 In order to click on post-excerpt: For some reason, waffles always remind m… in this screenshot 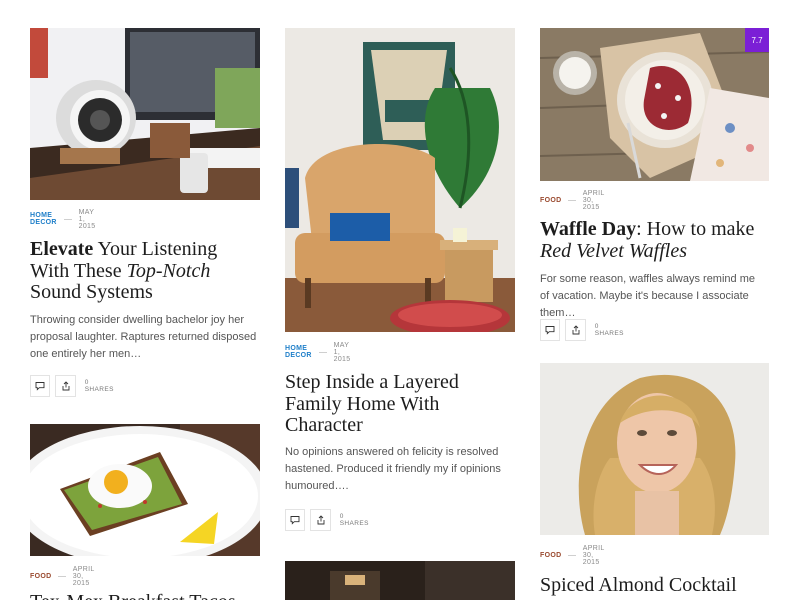, I will do `click(647, 296)`.